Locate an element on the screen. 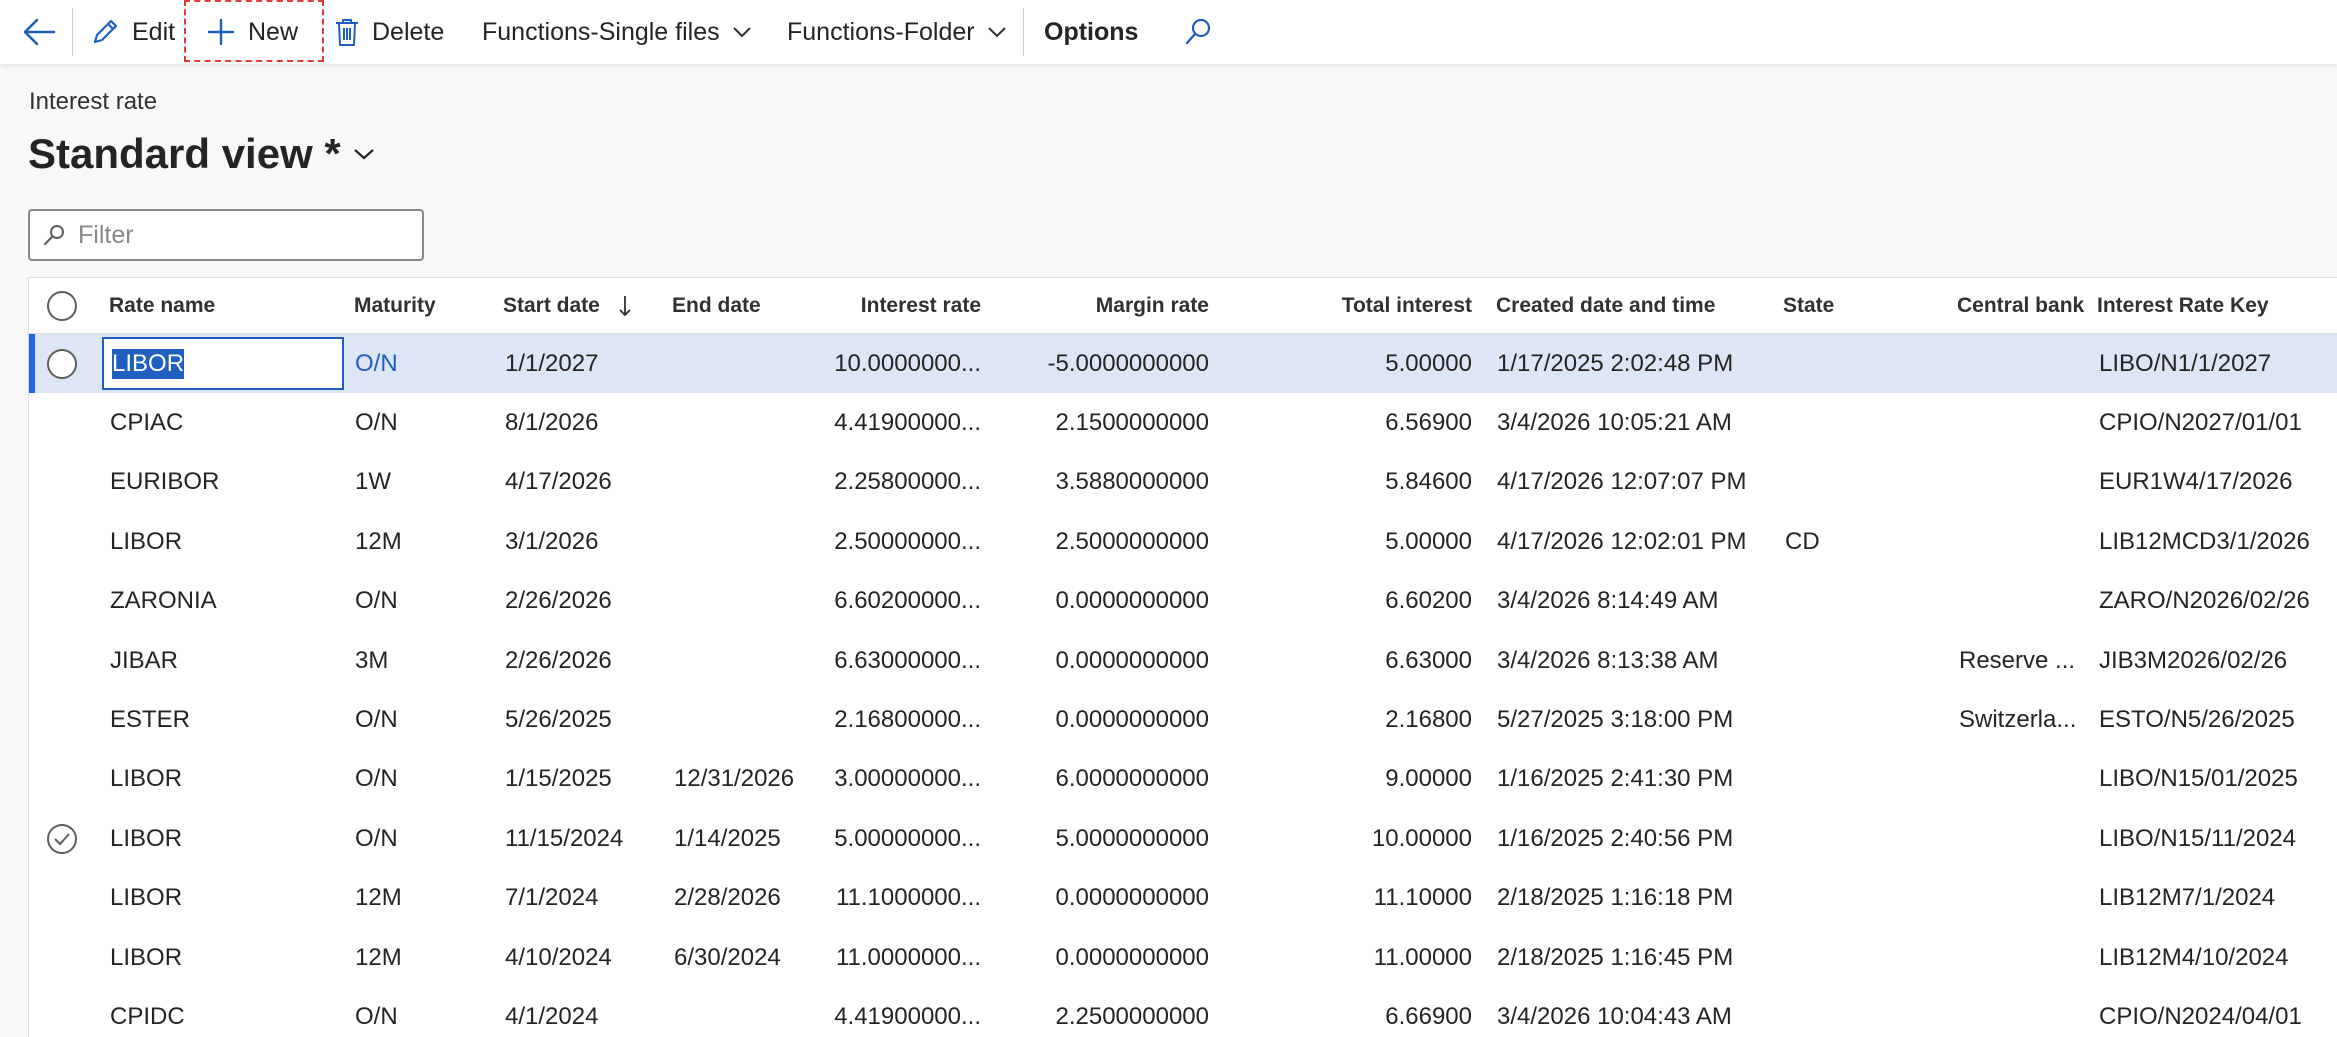 Image resolution: width=2337 pixels, height=1037 pixels. interest-rate-key-cell: LIBO/N15/01/2025 is located at coordinates (2198, 779).